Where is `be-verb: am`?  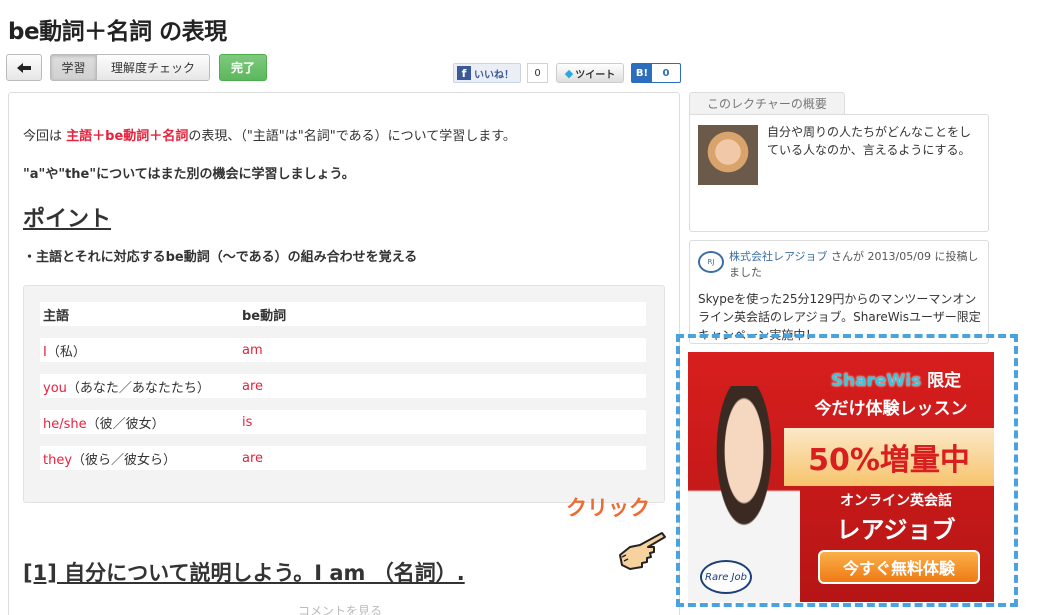 be-verb: am is located at coordinates (252, 350).